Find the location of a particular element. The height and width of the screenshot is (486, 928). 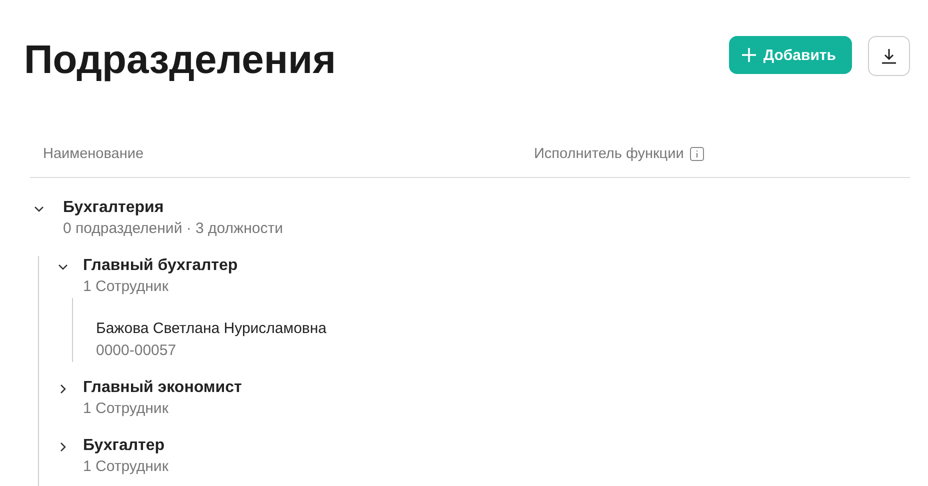

position-name: Бухгалтер is located at coordinates (125, 446).